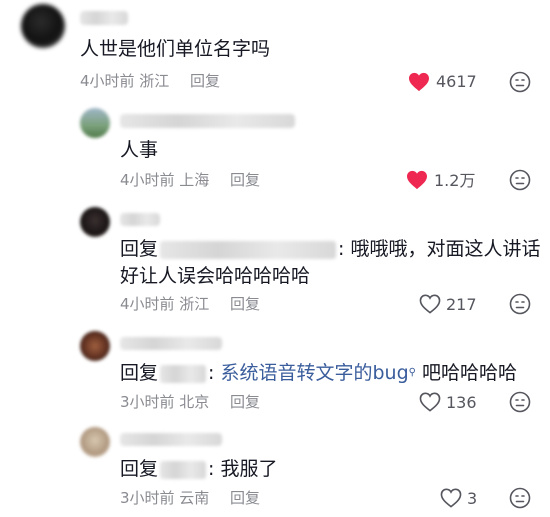 The height and width of the screenshot is (517, 550). I want to click on like-count: 3, so click(472, 498).